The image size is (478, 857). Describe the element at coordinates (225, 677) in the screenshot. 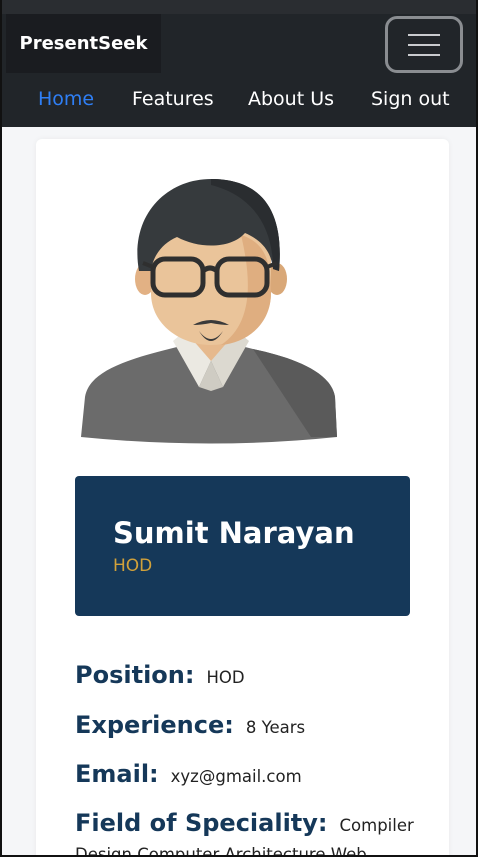

I see `info-value: HOD` at that location.